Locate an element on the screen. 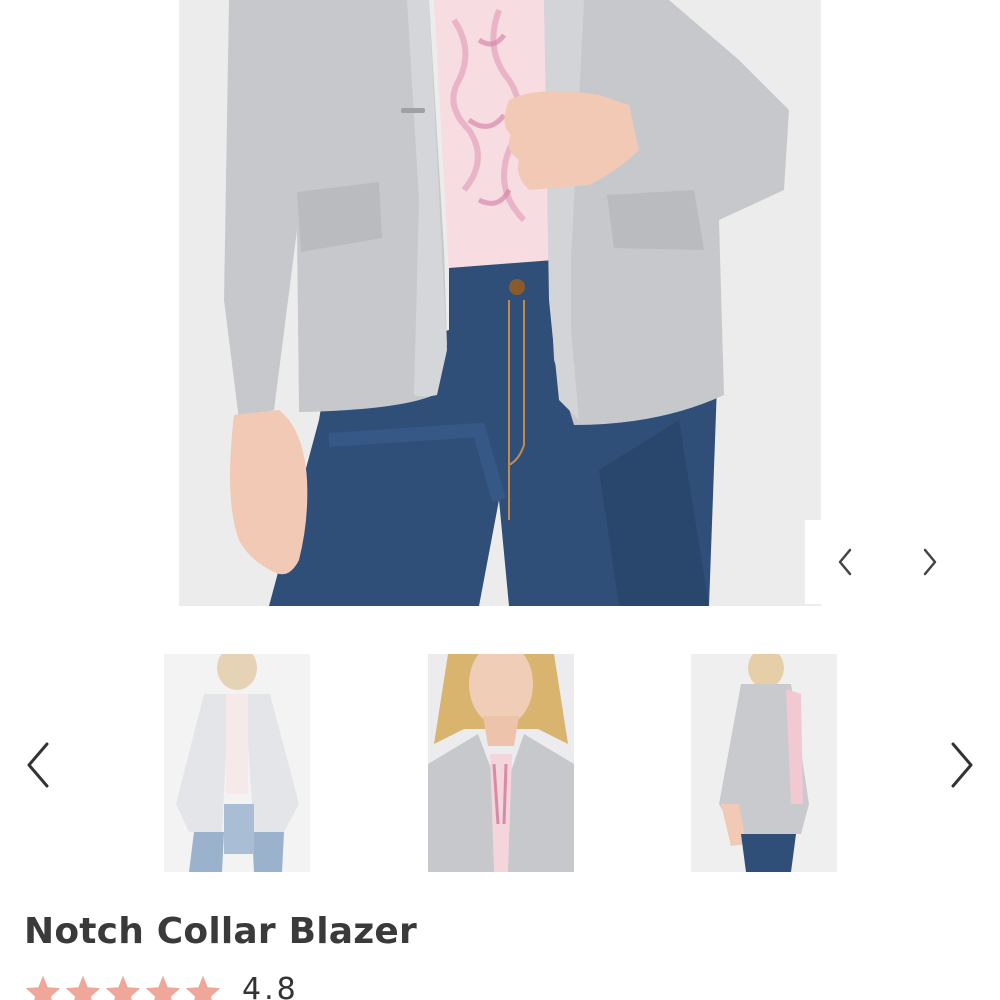  thumbnail-side-view is located at coordinates (764, 763).